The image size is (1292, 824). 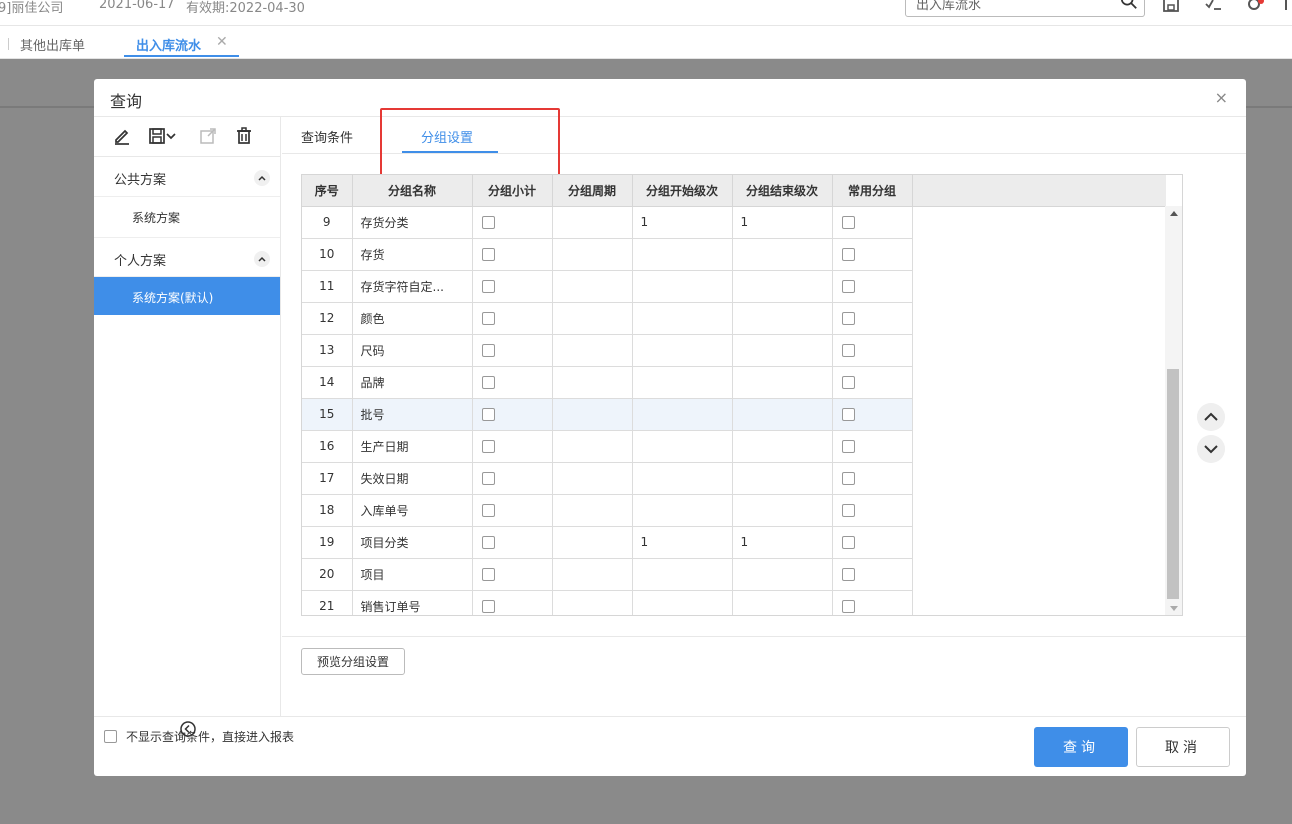 I want to click on table-row: 17 失效日期, so click(x=734, y=478).